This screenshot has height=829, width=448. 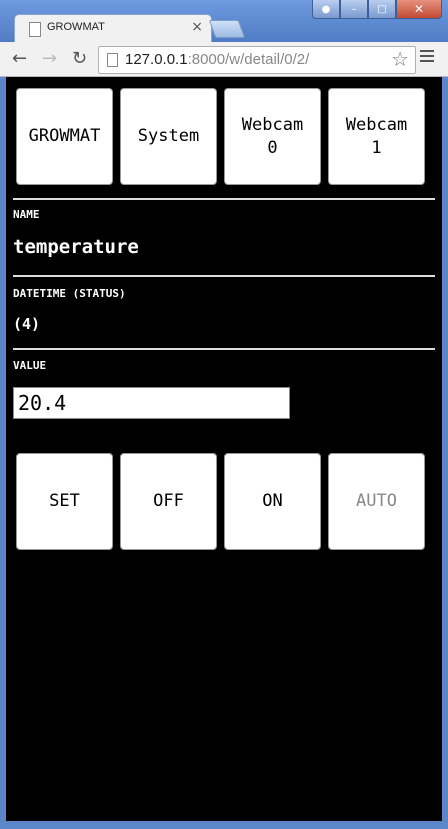 What do you see at coordinates (326, 9) in the screenshot?
I see `user-icon: ●` at bounding box center [326, 9].